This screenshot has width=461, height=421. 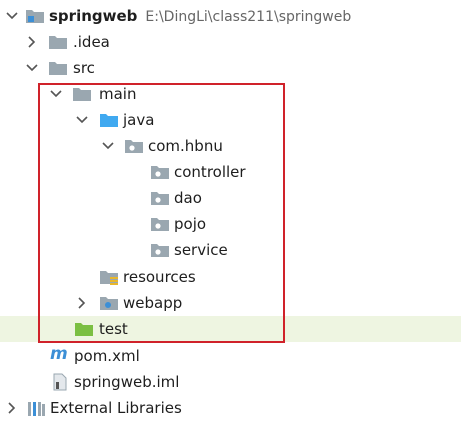 What do you see at coordinates (60, 382) in the screenshot?
I see `iml-file-icon` at bounding box center [60, 382].